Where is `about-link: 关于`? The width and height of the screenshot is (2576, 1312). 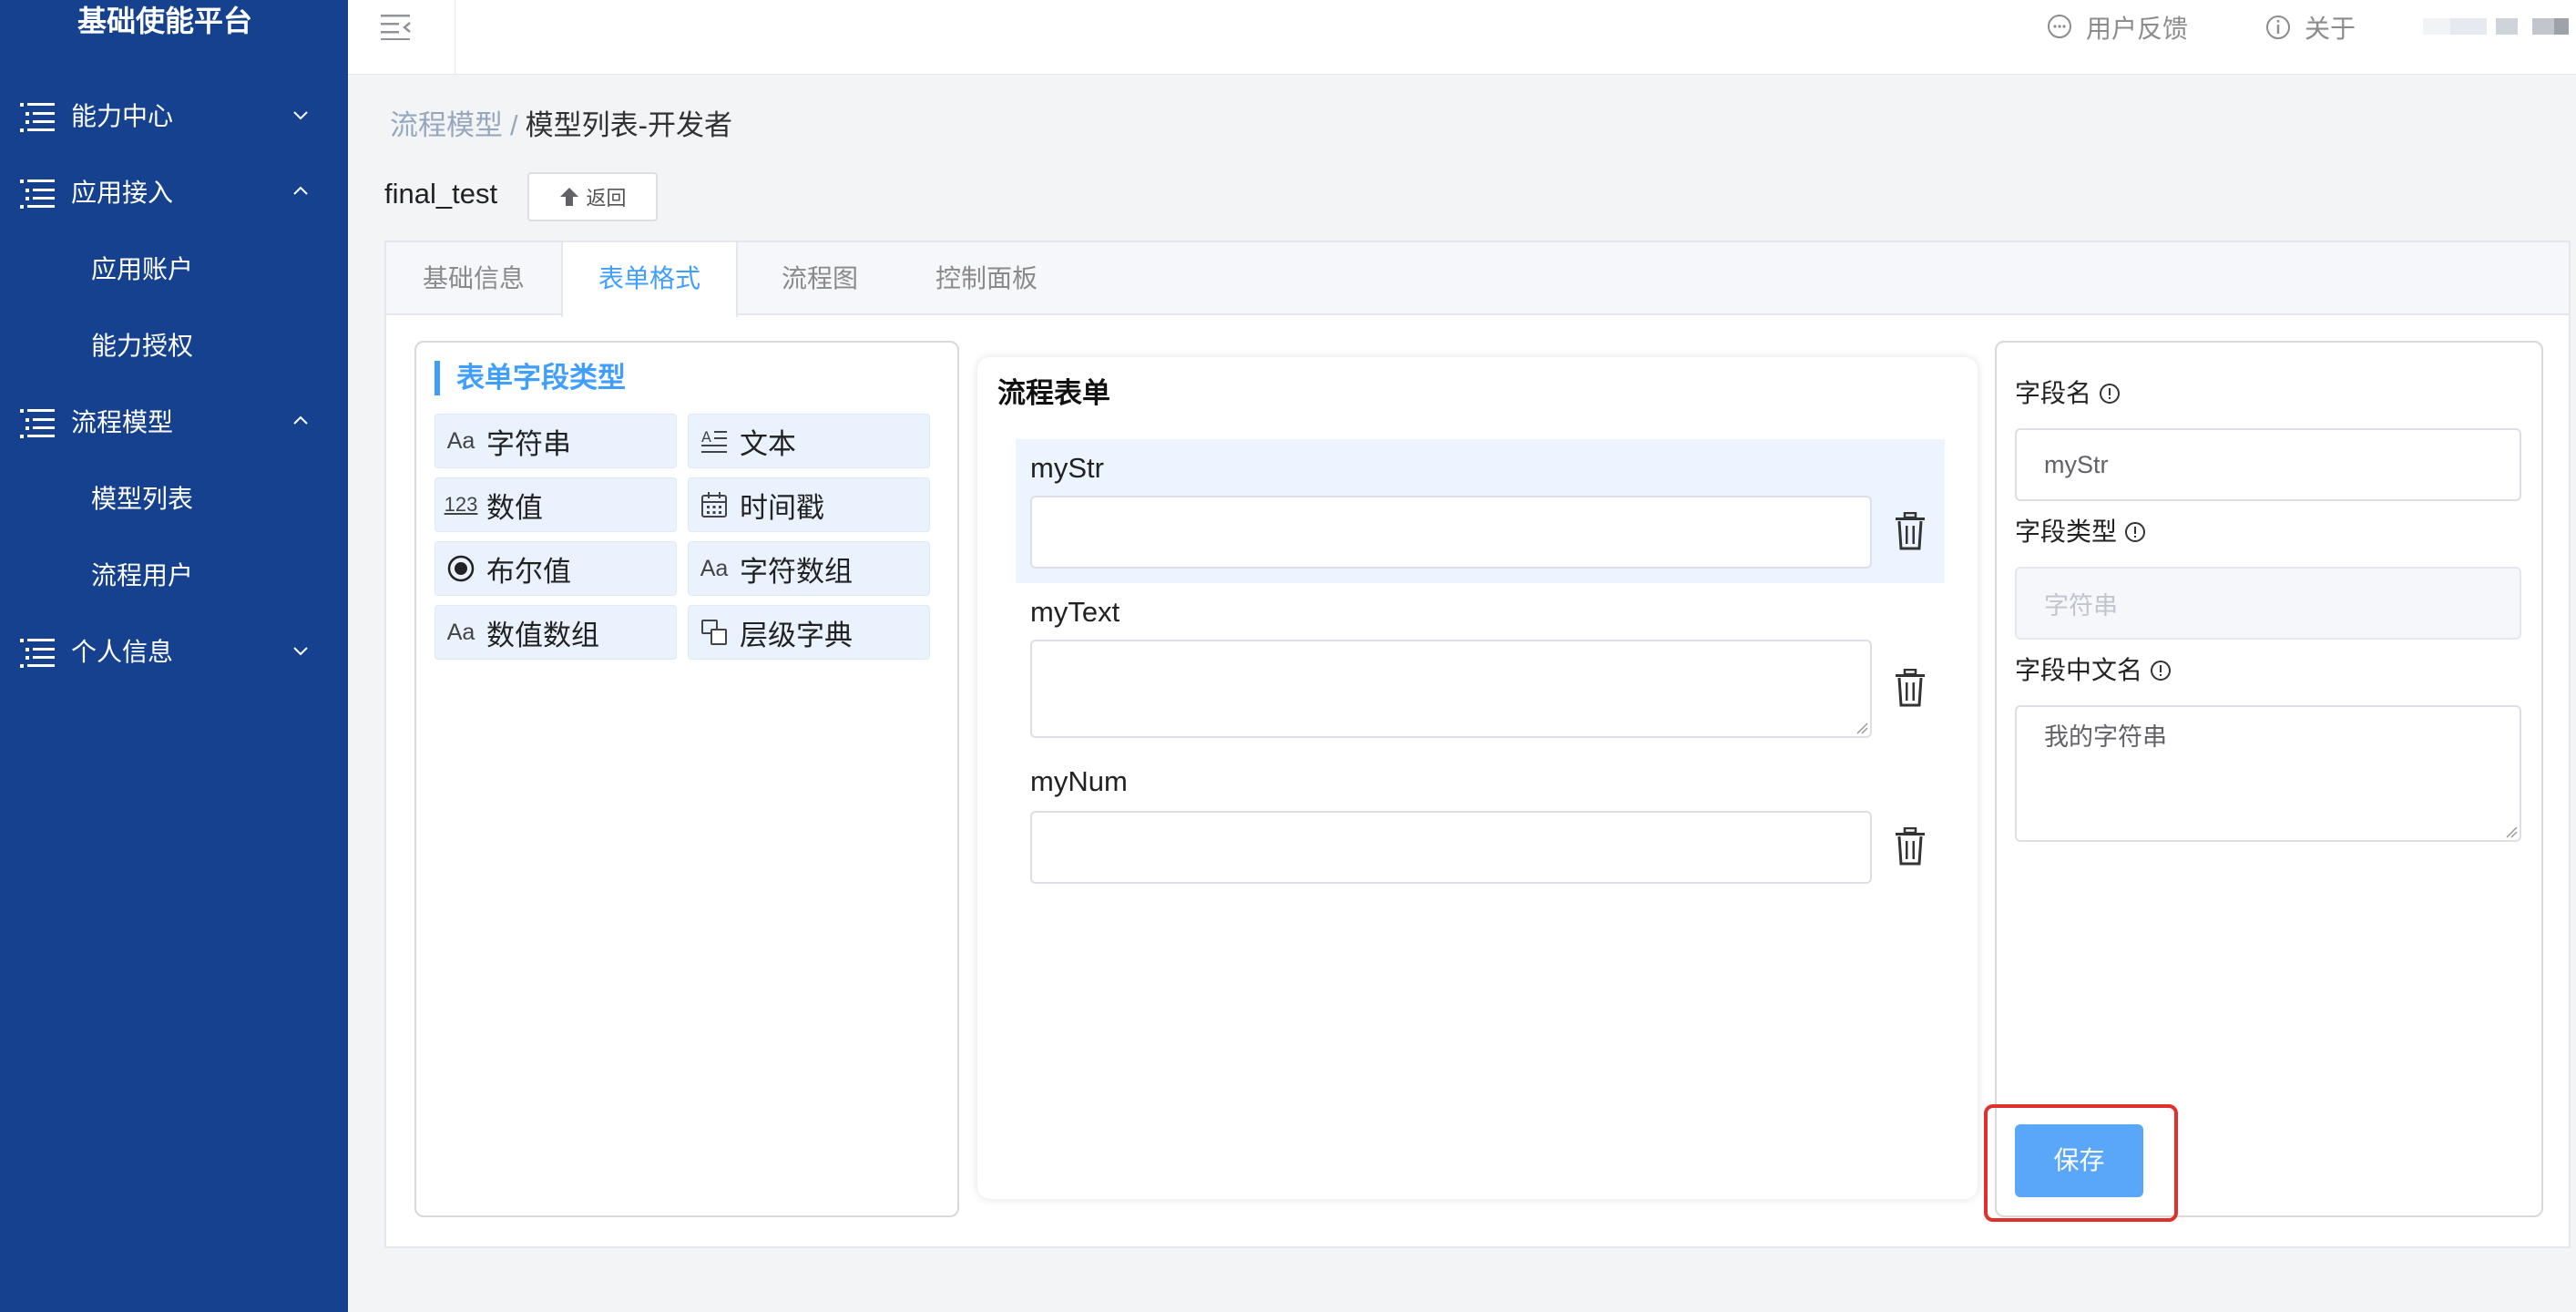 about-link: 关于 is located at coordinates (2310, 28).